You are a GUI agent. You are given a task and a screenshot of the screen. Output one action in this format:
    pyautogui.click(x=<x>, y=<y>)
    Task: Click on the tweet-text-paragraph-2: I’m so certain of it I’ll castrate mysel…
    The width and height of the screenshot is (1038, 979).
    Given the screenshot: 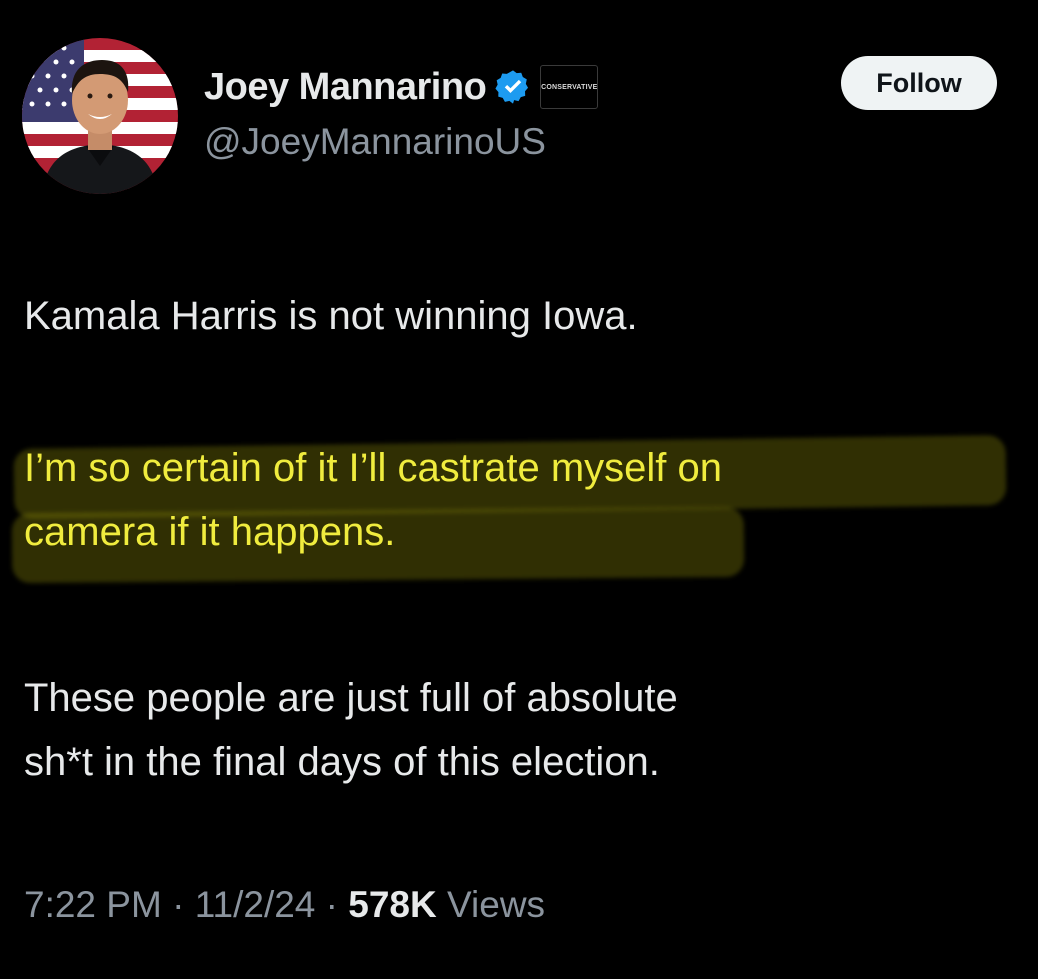 What is the action you would take?
    pyautogui.click(x=373, y=500)
    